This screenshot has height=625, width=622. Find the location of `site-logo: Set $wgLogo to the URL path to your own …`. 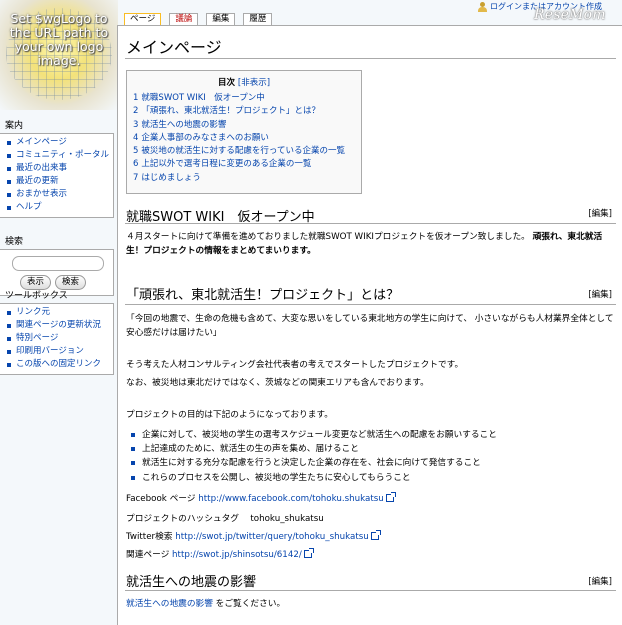

site-logo: Set $wgLogo to the URL path to your own … is located at coordinates (59, 55).